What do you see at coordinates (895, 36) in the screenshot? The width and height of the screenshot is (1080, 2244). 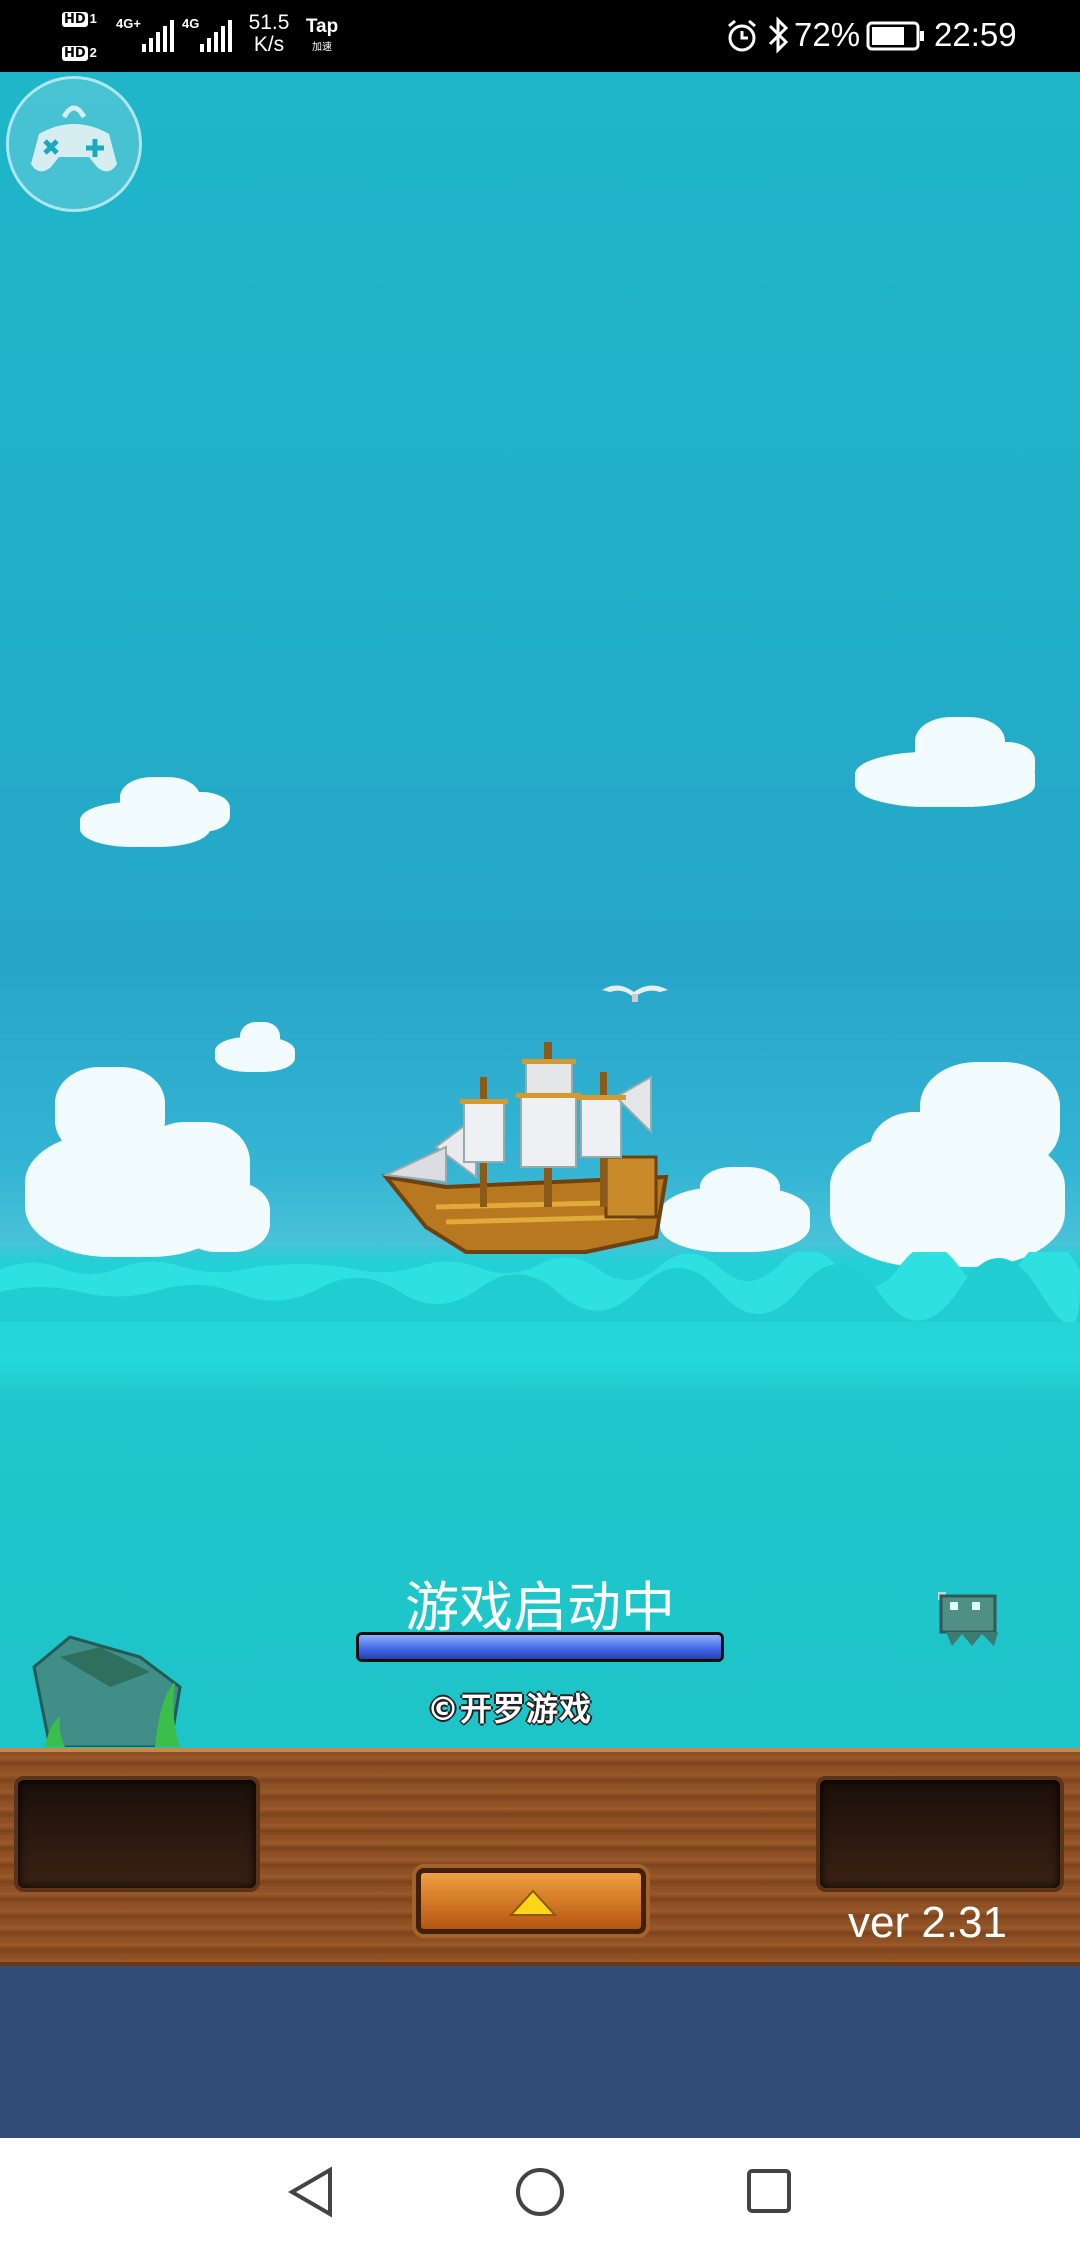 I see `battery-icon` at bounding box center [895, 36].